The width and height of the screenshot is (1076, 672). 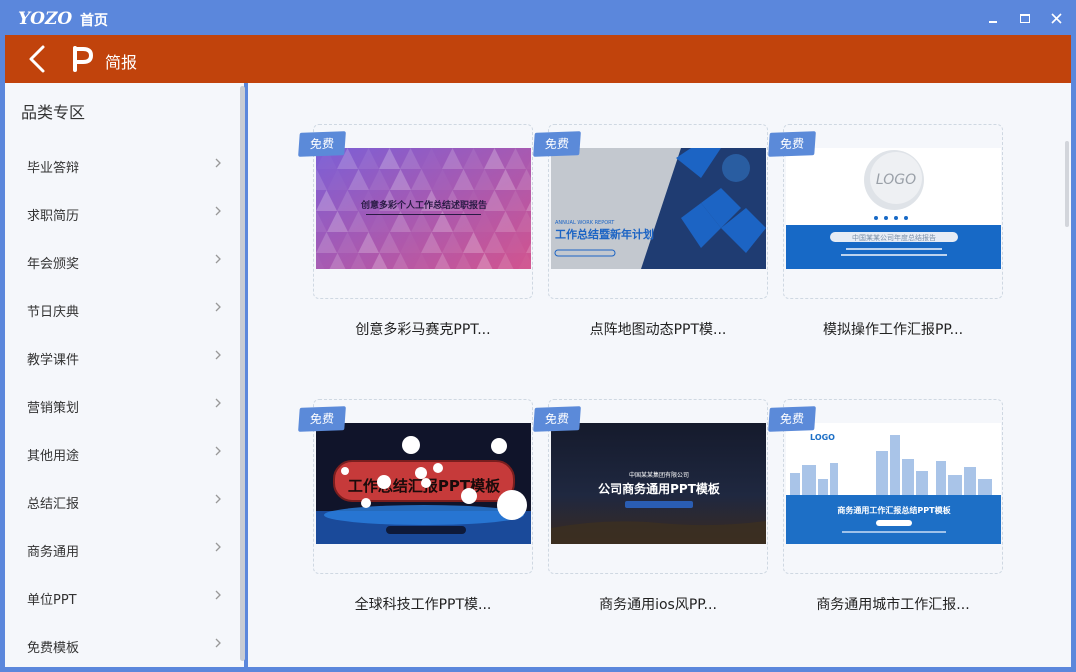 What do you see at coordinates (53, 168) in the screenshot?
I see `sidebar-item-label: 毕业答辩` at bounding box center [53, 168].